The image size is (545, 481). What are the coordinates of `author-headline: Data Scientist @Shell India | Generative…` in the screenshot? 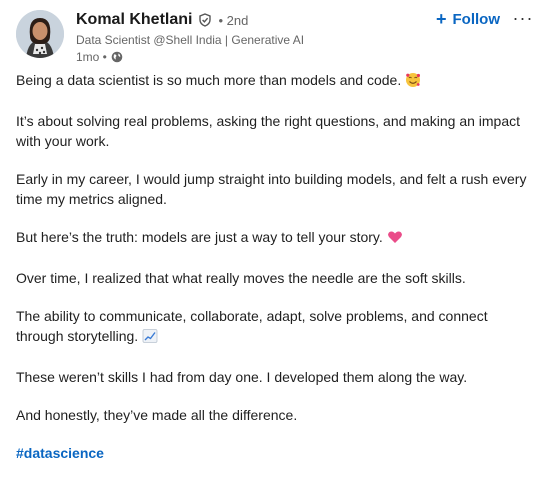 It's located at (190, 40).